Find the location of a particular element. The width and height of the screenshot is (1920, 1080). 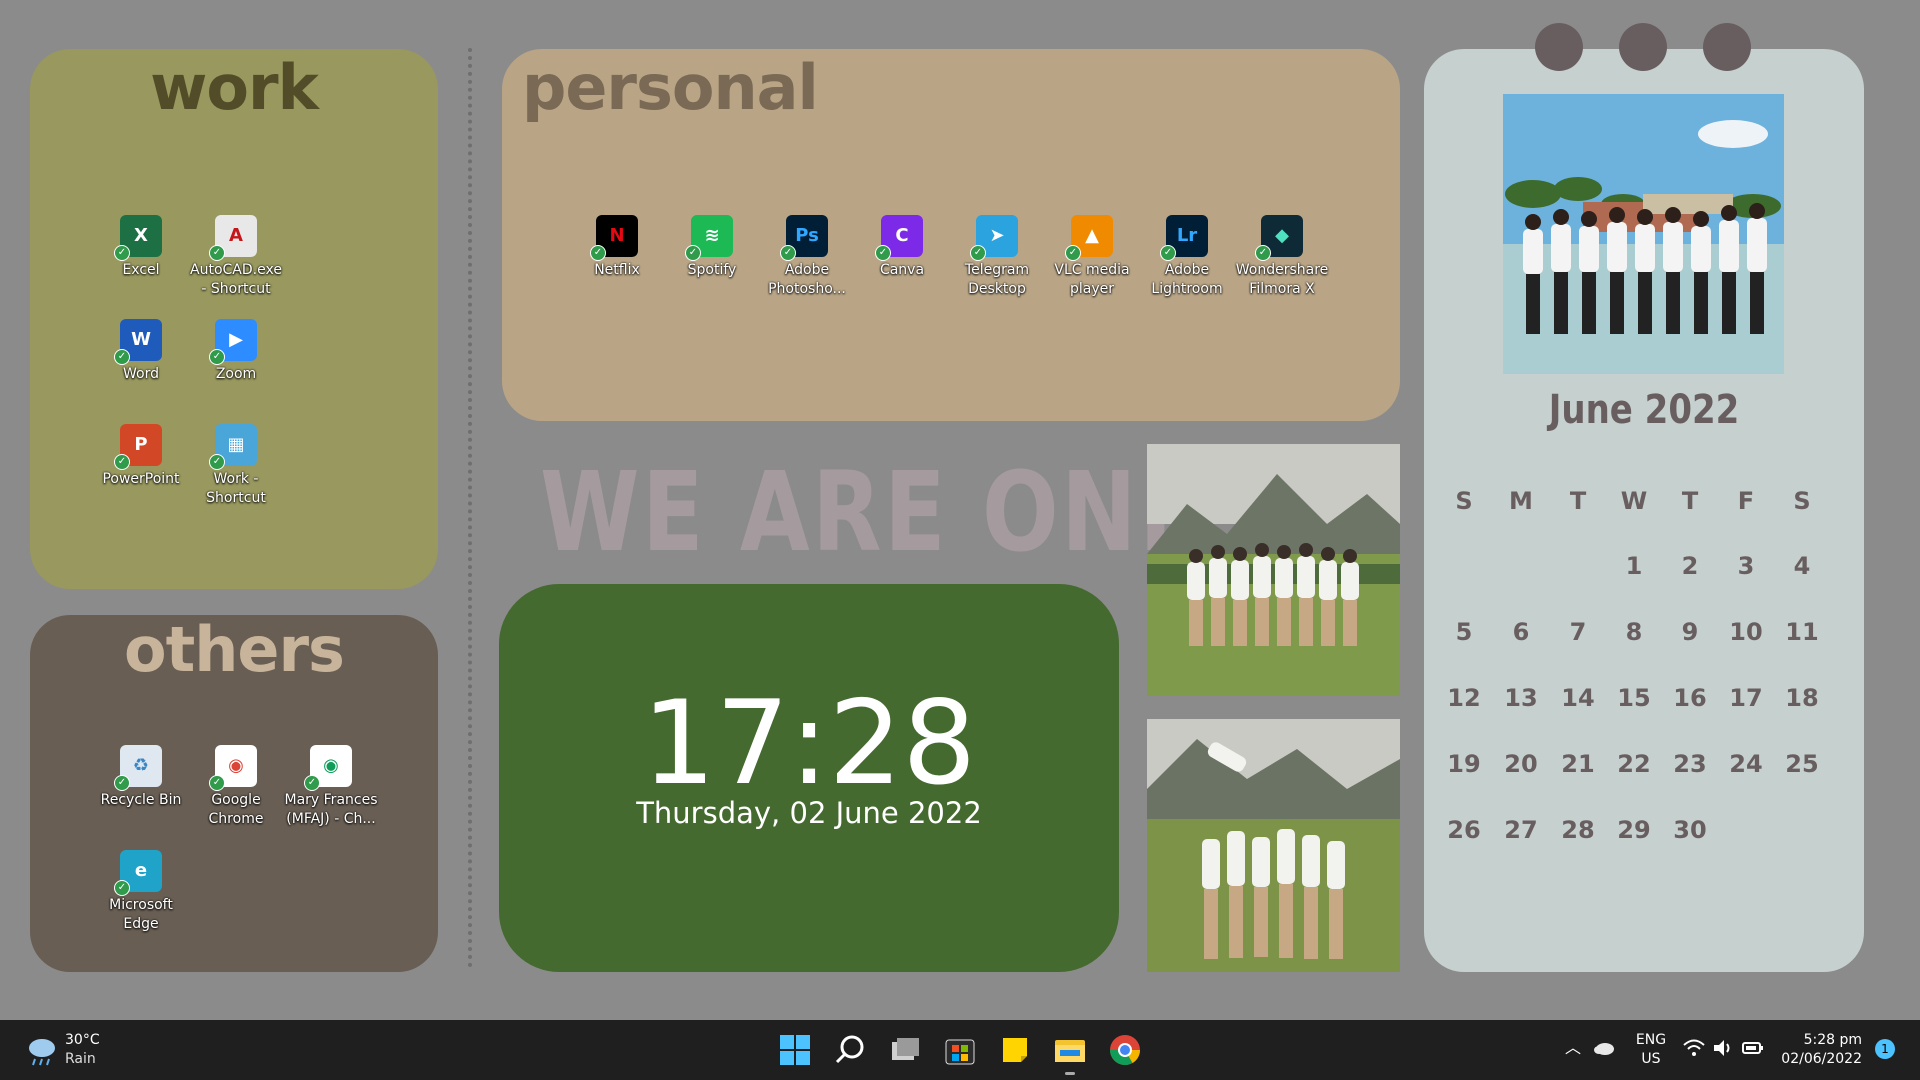

desktop-icon-powerpoint: P ✓ PowerPoint is located at coordinates (141, 456).